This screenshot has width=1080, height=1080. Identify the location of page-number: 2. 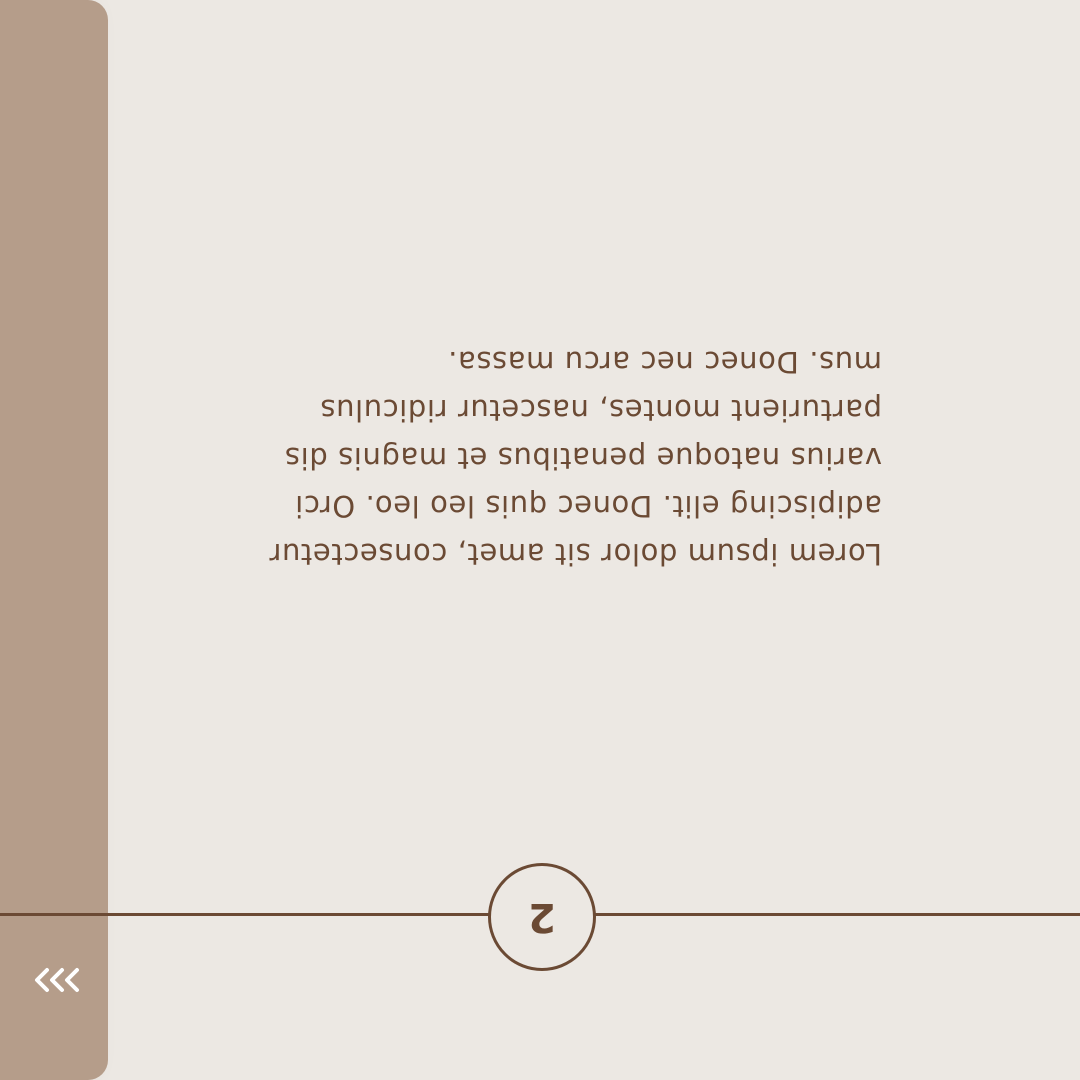
(542, 917).